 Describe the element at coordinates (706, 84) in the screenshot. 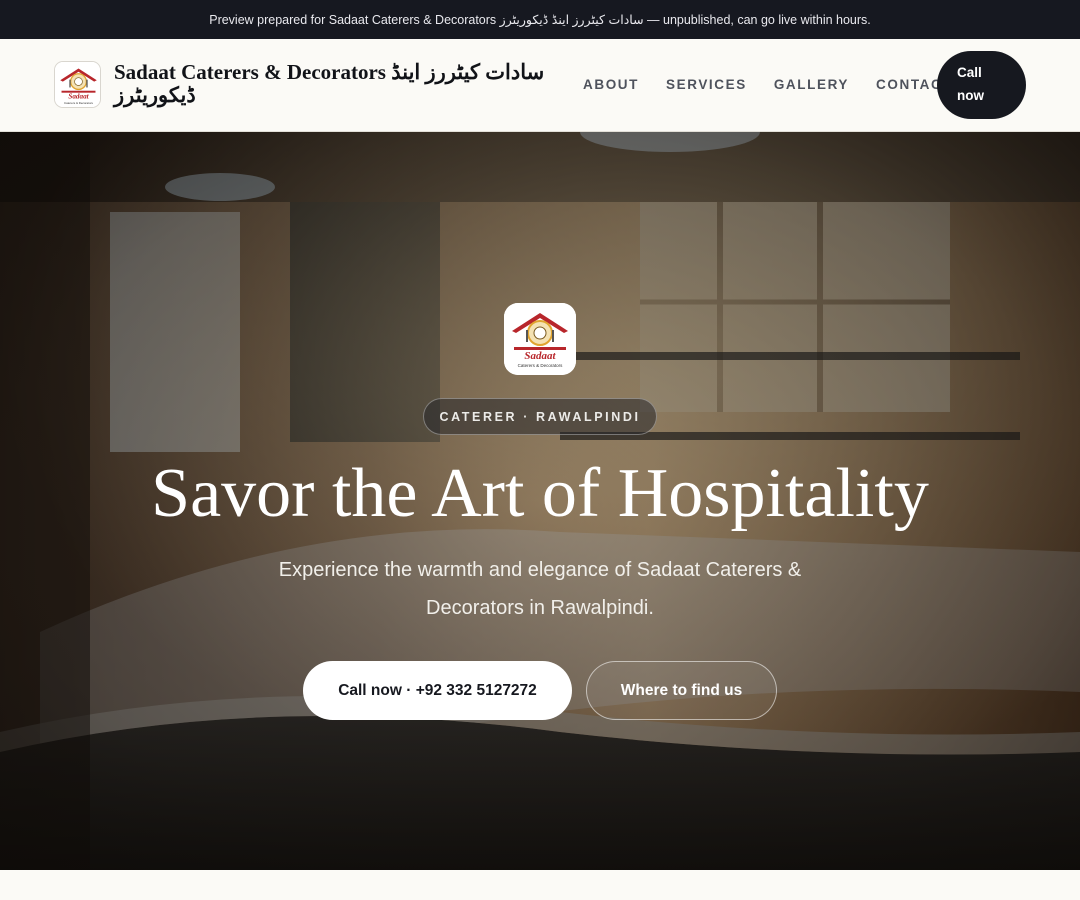

I see `nav-services: SERVICES` at that location.